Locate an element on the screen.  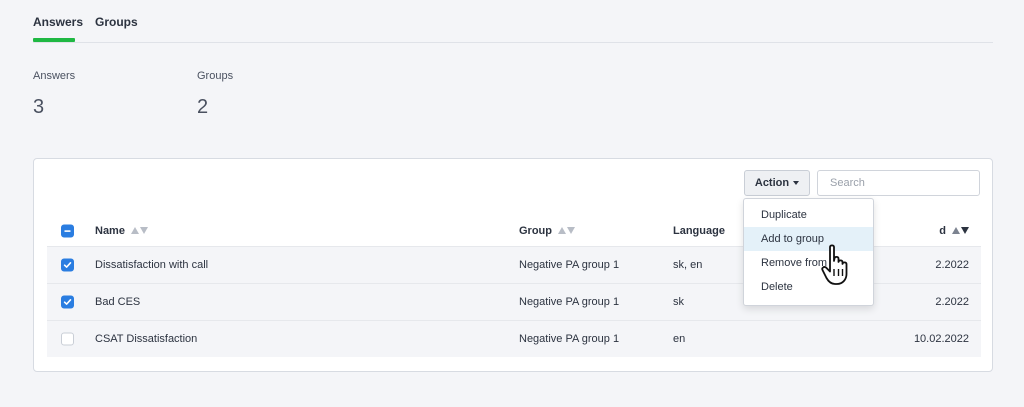
action-button: Action is located at coordinates (777, 183).